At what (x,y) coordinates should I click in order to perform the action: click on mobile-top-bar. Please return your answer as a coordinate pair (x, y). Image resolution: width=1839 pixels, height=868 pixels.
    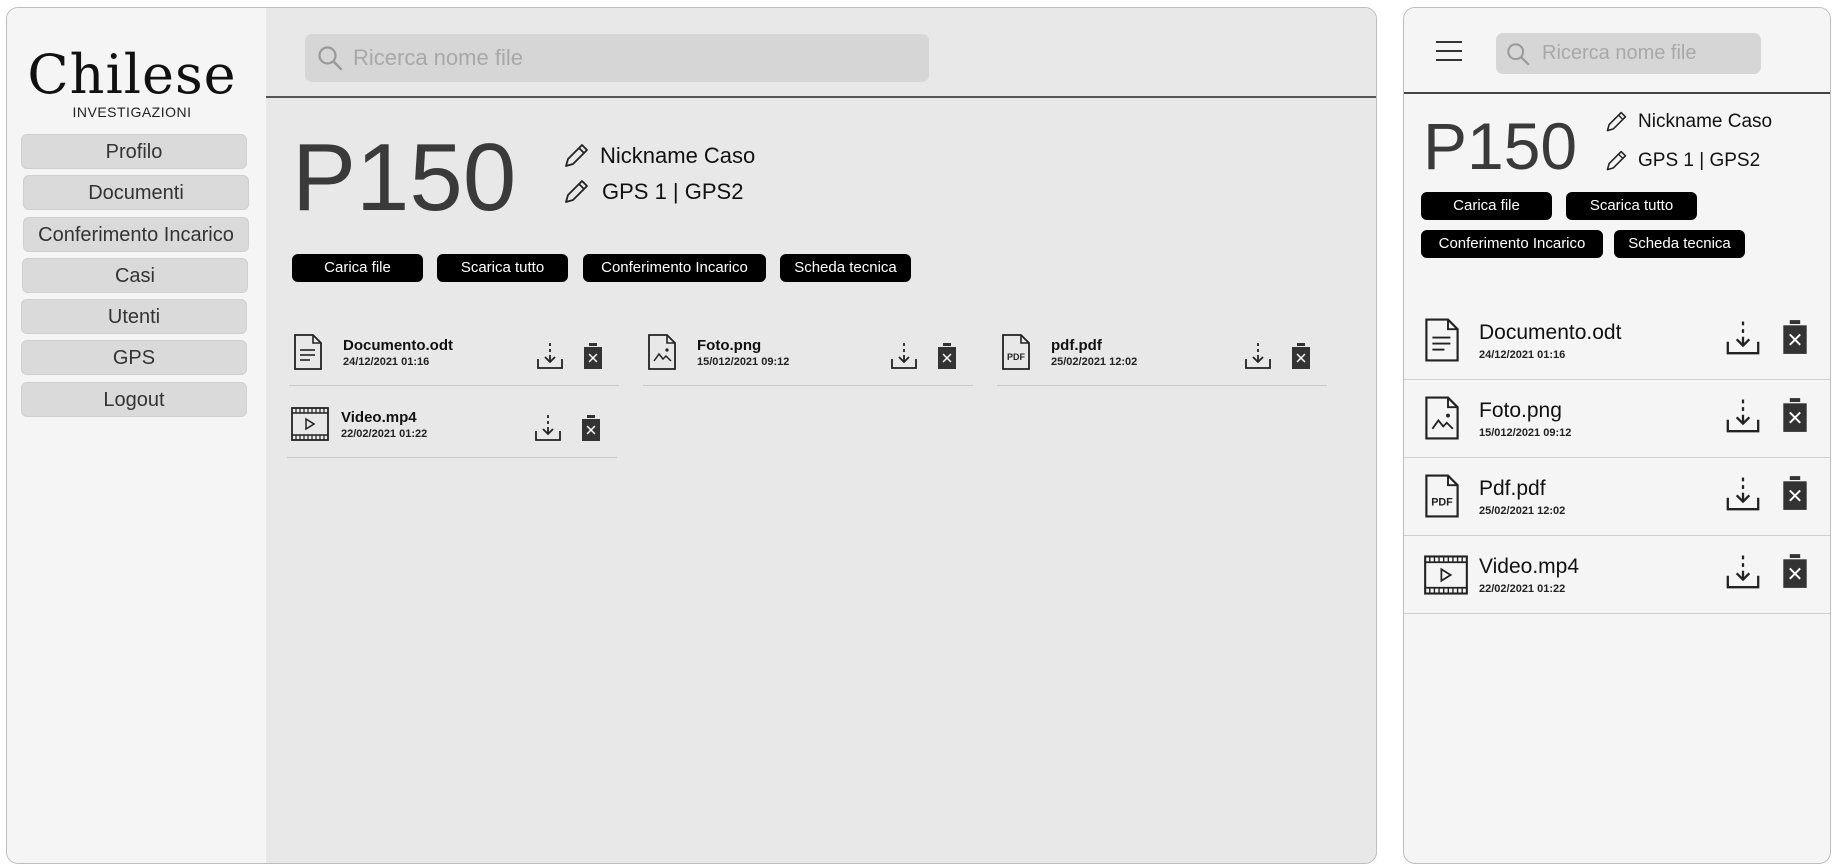
    Looking at the image, I should click on (1617, 51).